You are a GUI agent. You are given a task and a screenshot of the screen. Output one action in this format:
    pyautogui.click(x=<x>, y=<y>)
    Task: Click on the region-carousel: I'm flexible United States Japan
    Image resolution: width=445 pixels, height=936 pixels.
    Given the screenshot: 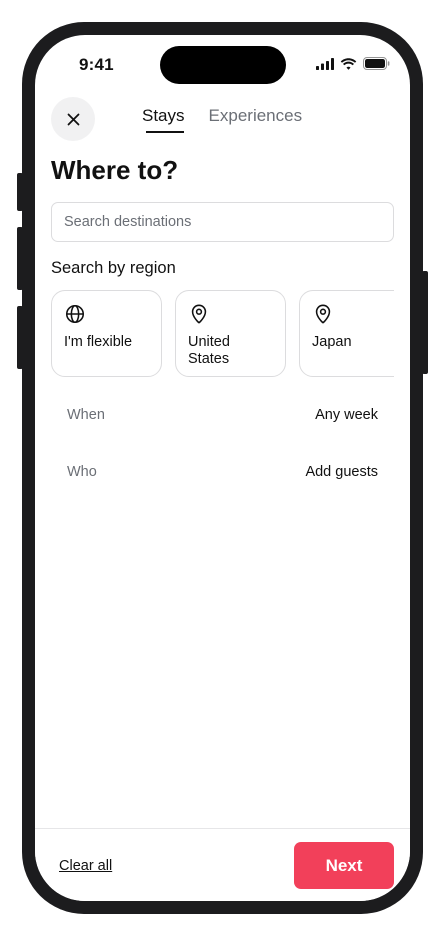 What is the action you would take?
    pyautogui.click(x=222, y=335)
    